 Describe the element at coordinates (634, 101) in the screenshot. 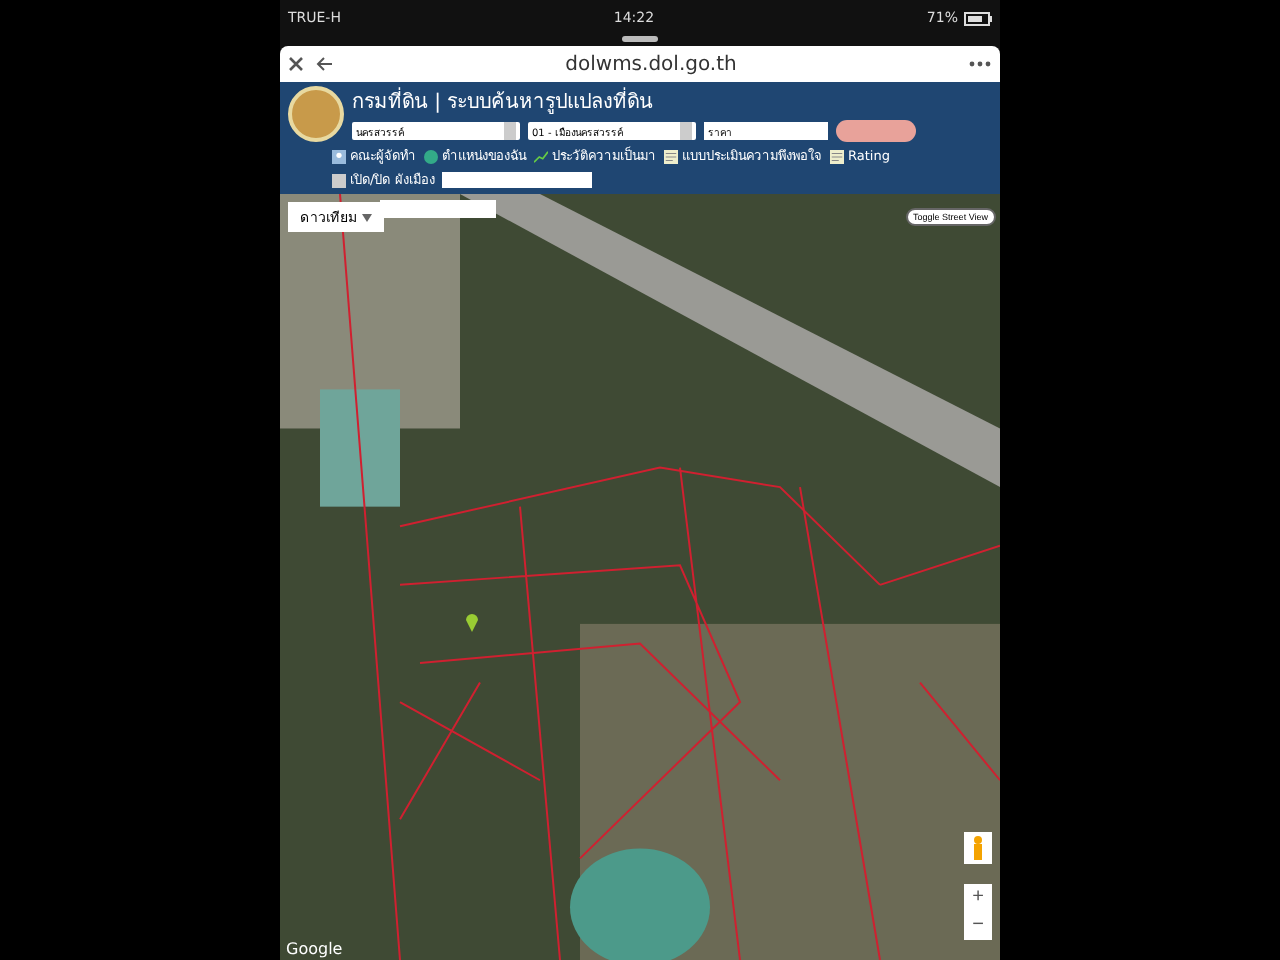

I see `site-title: กรมที่ดิน | ระบบค้นหารูปแปลงที่ดิน` at that location.